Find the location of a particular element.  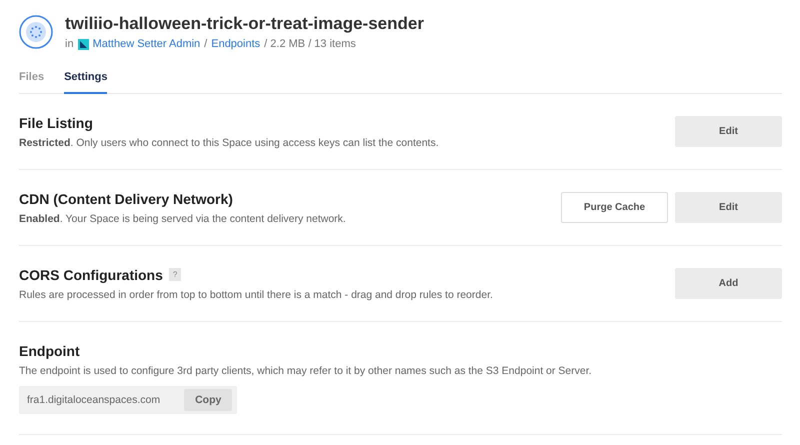

section-title: Endpoint is located at coordinates (49, 350).